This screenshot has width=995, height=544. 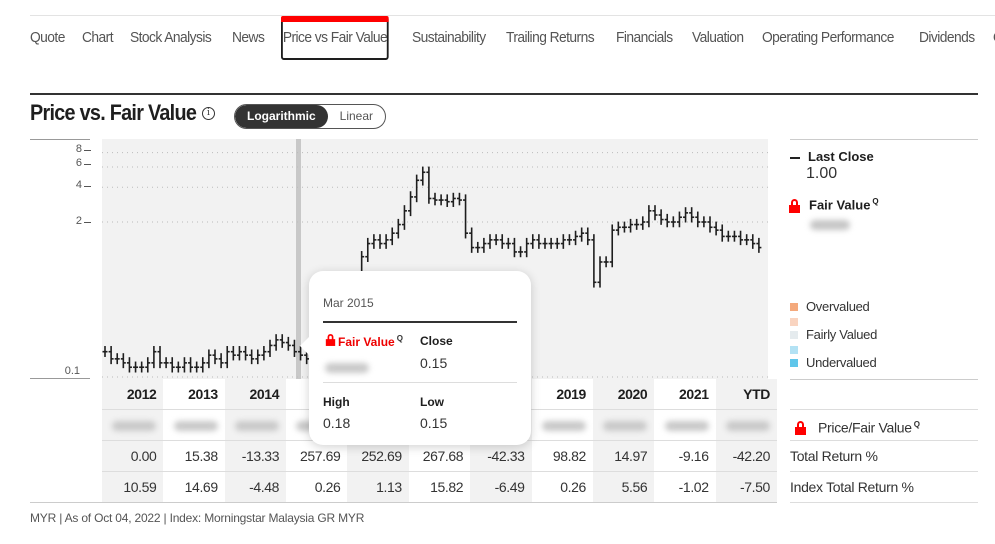 I want to click on nav-tab-operating-performance: Operating Performance, so click(x=828, y=38).